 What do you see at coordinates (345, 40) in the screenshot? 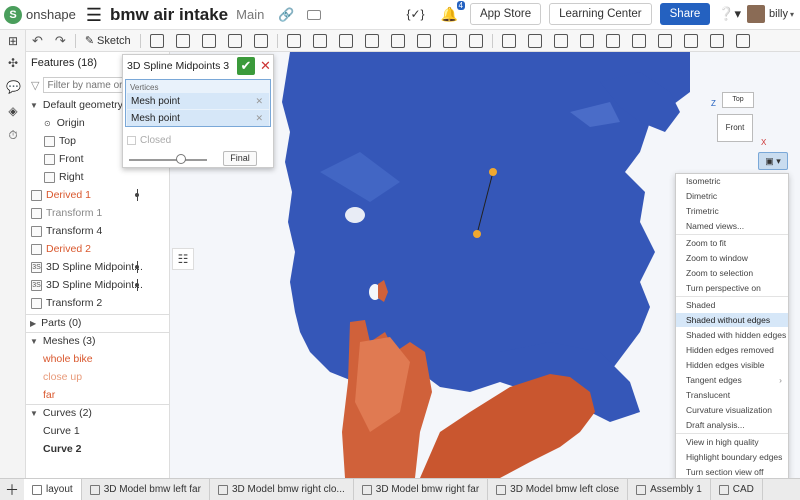
I see `draft-icon` at bounding box center [345, 40].